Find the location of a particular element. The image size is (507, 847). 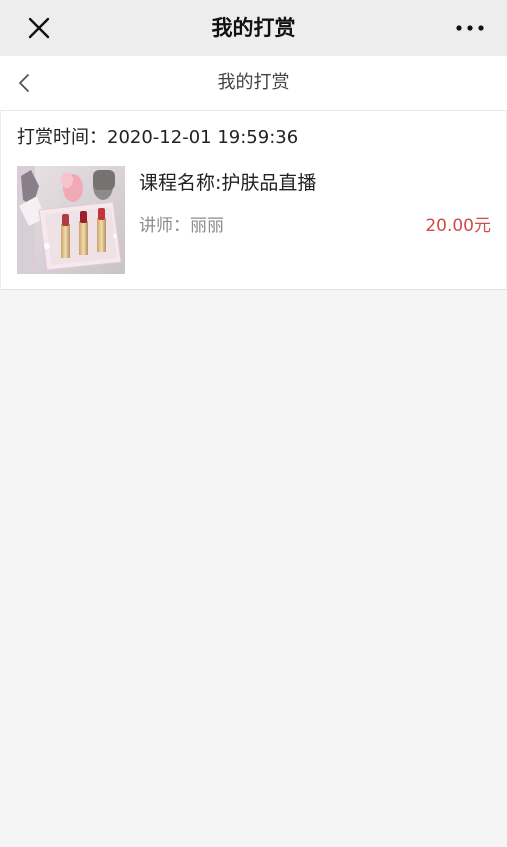

reward-time: 打赏时间：2020-12-01 19:59:36 is located at coordinates (158, 137).